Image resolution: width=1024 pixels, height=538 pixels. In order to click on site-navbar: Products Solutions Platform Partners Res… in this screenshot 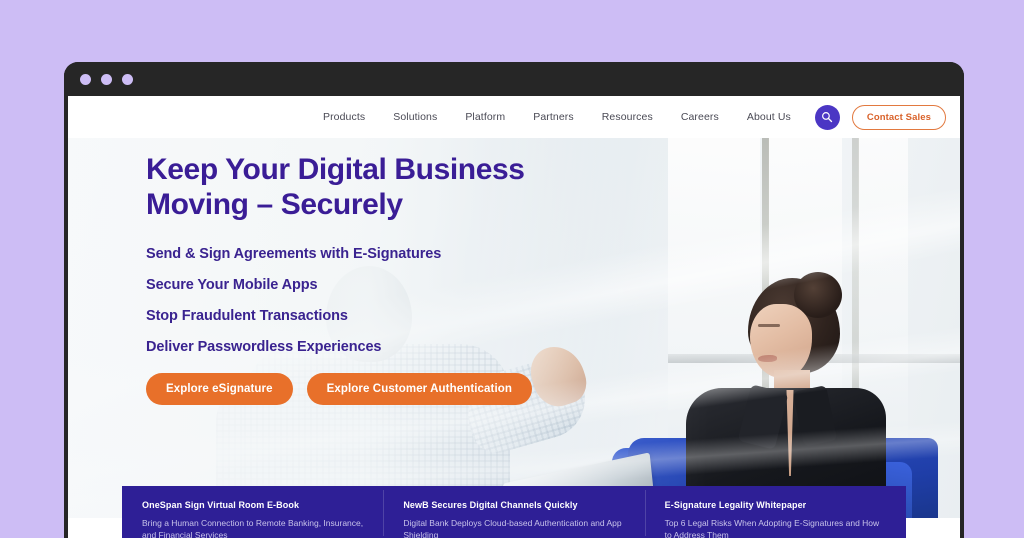, I will do `click(514, 117)`.